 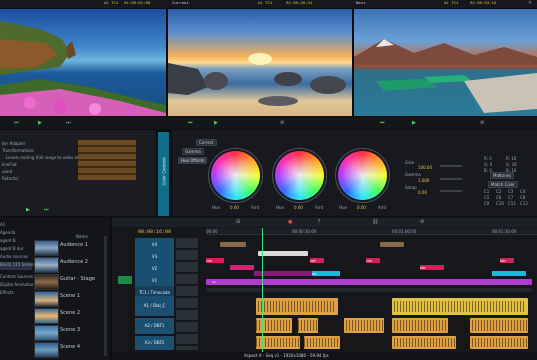 What do you see at coordinates (125, 280) in the screenshot?
I see `record-target-v1` at bounding box center [125, 280].